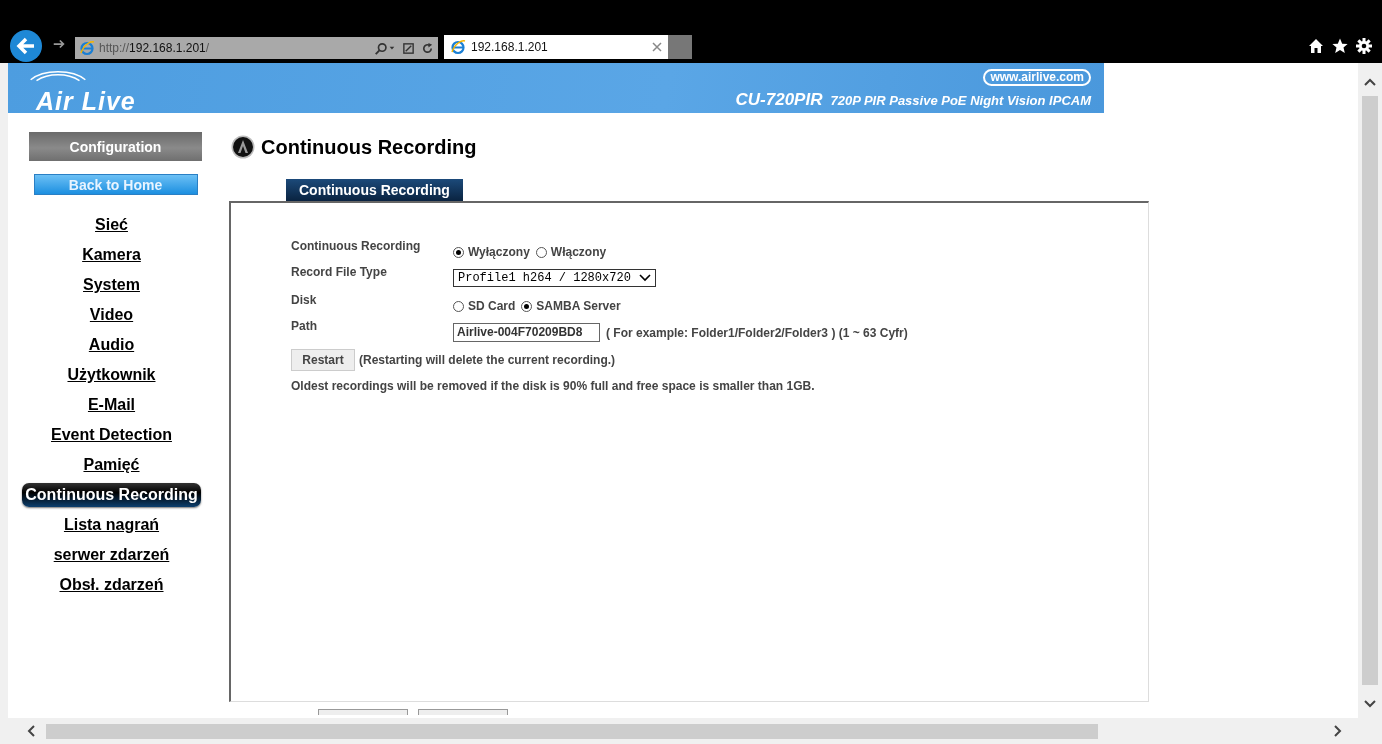 This screenshot has height=744, width=1382. What do you see at coordinates (111, 468) in the screenshot?
I see `sidebar-link: Pamięć` at bounding box center [111, 468].